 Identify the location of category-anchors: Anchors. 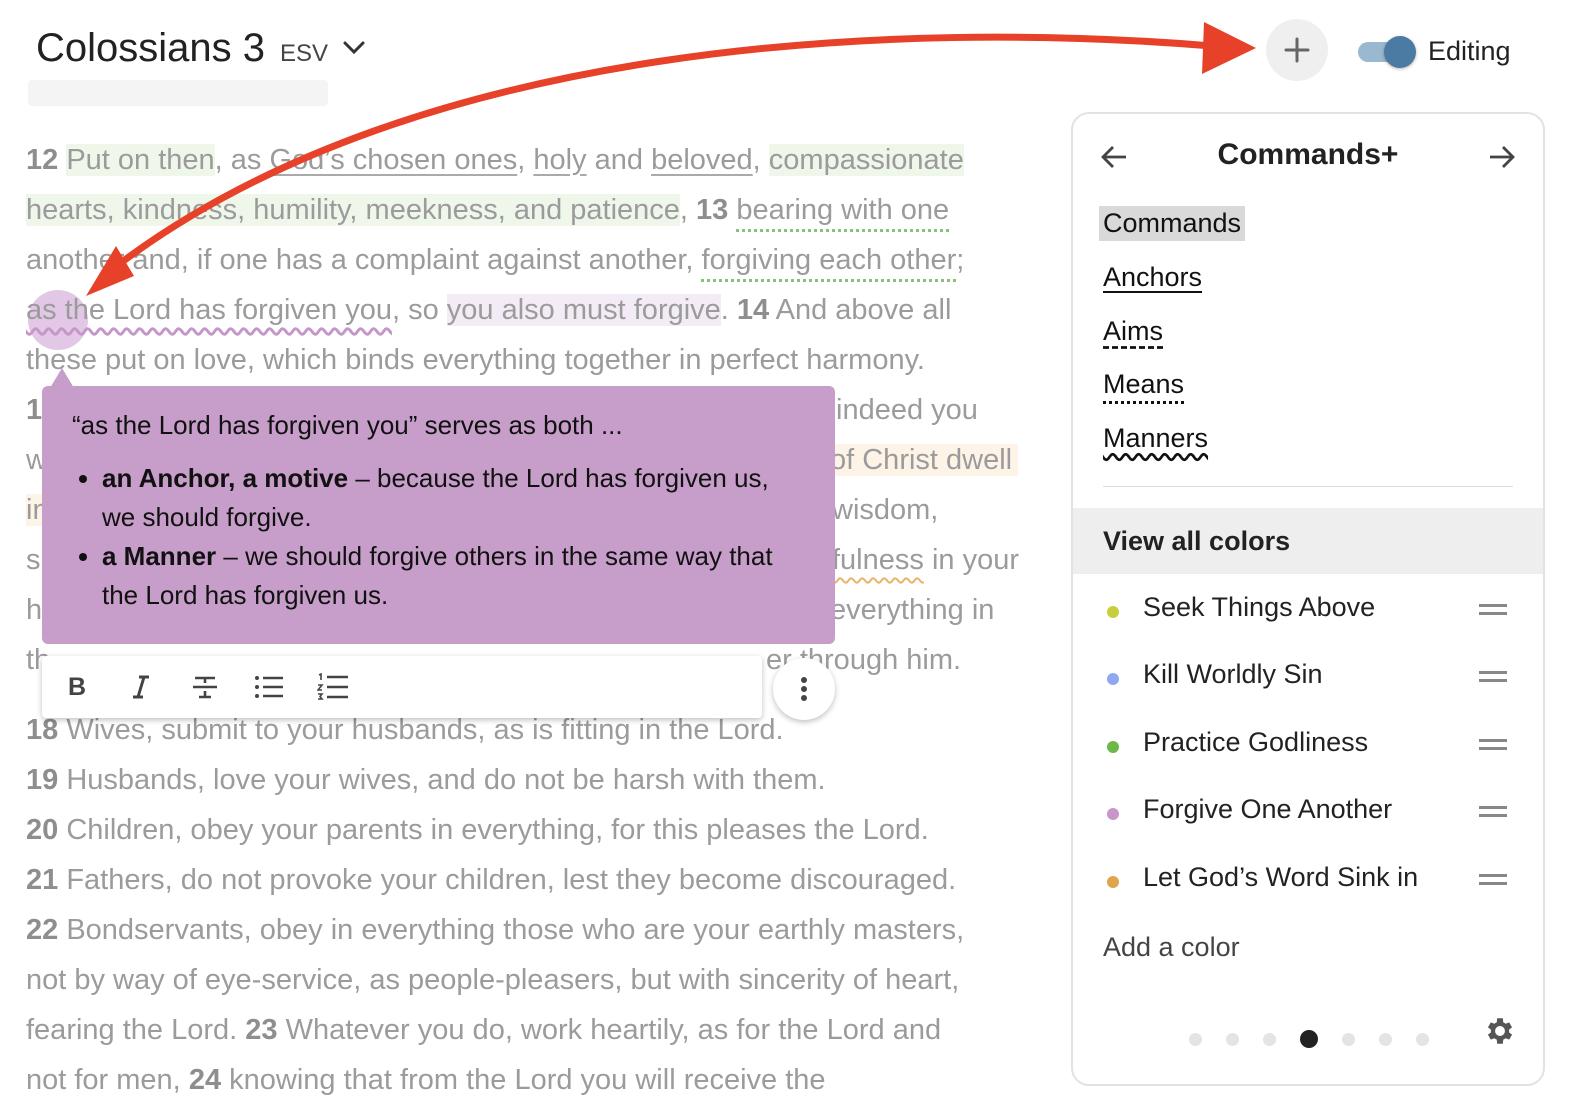
(1152, 277).